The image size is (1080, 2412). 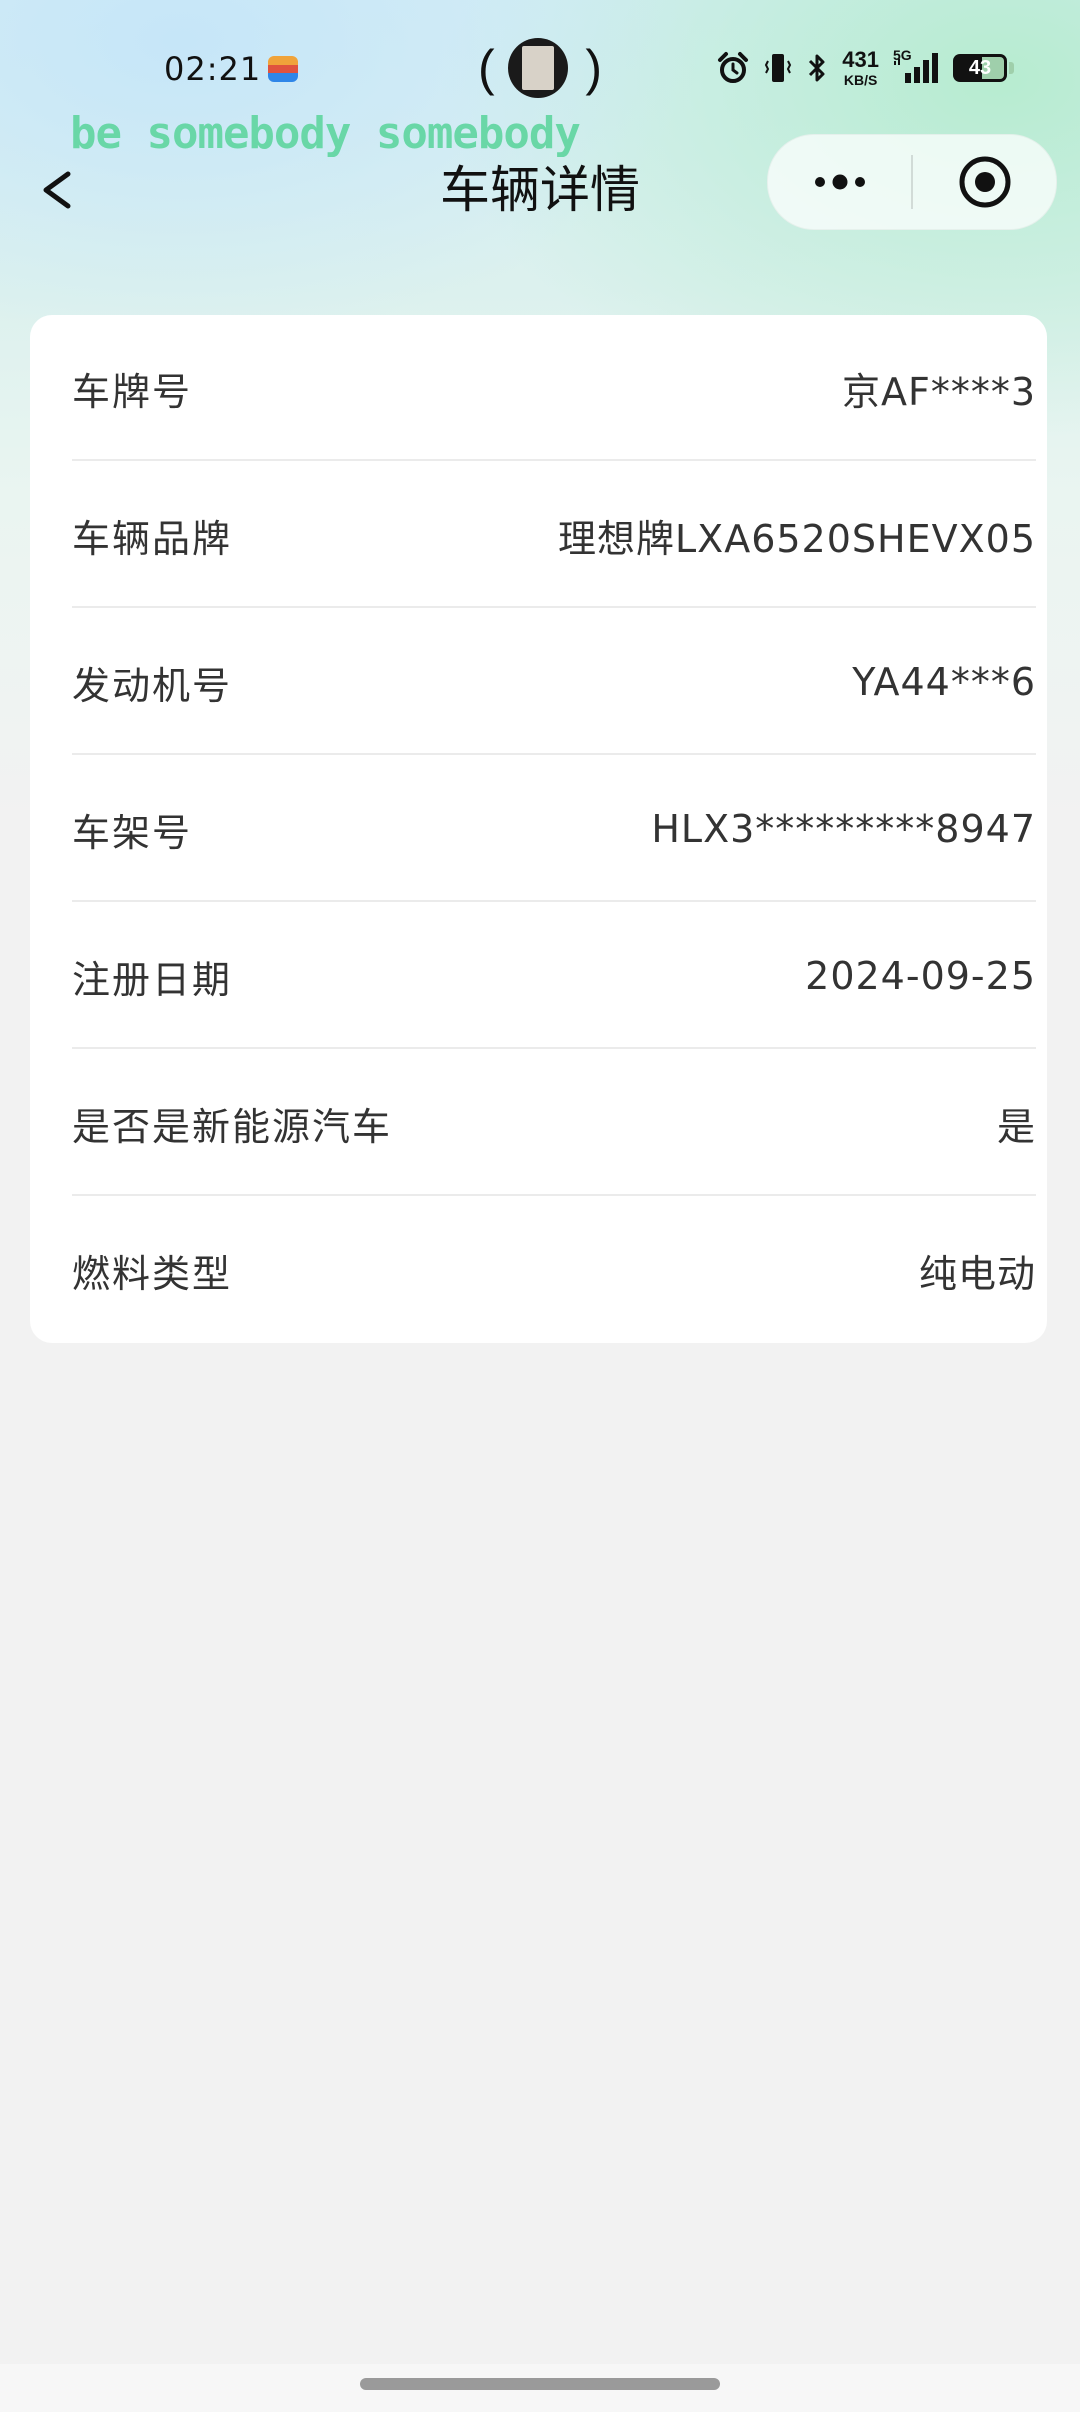 I want to click on avatar, so click(x=538, y=68).